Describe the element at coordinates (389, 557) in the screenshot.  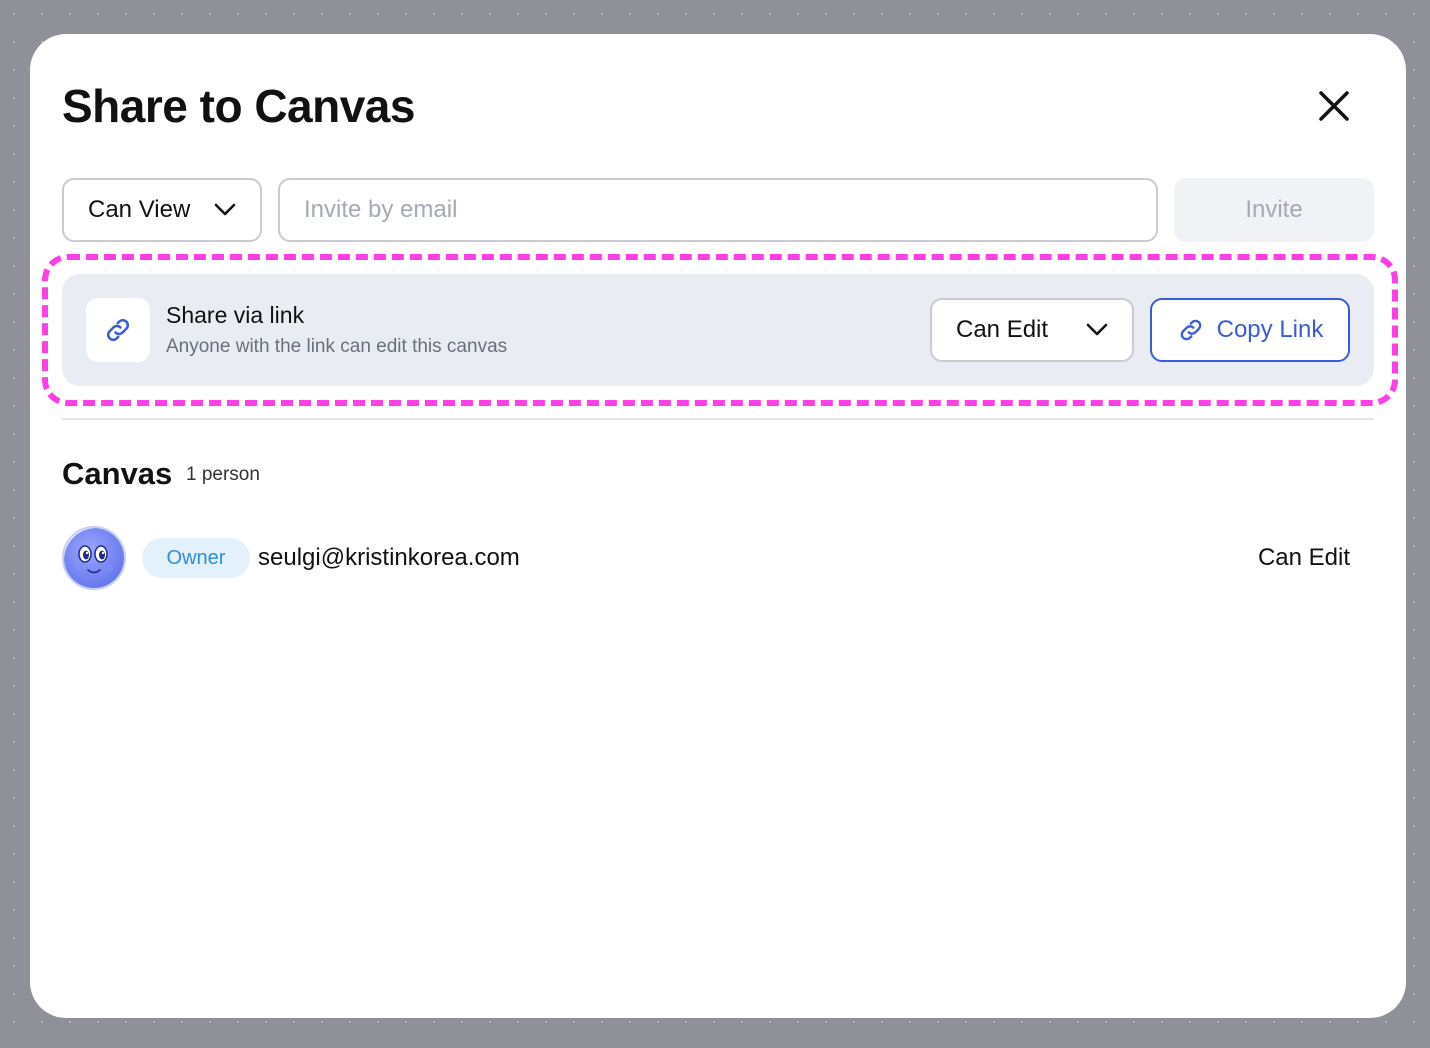
I see `member-email: seulgi@kristinkorea.com` at that location.